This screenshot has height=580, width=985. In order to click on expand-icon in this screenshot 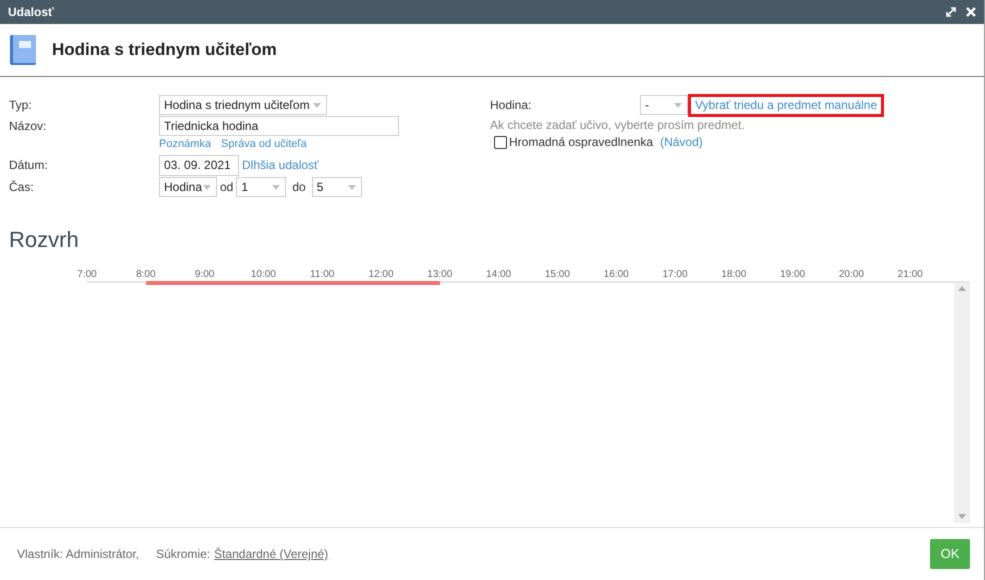, I will do `click(951, 12)`.